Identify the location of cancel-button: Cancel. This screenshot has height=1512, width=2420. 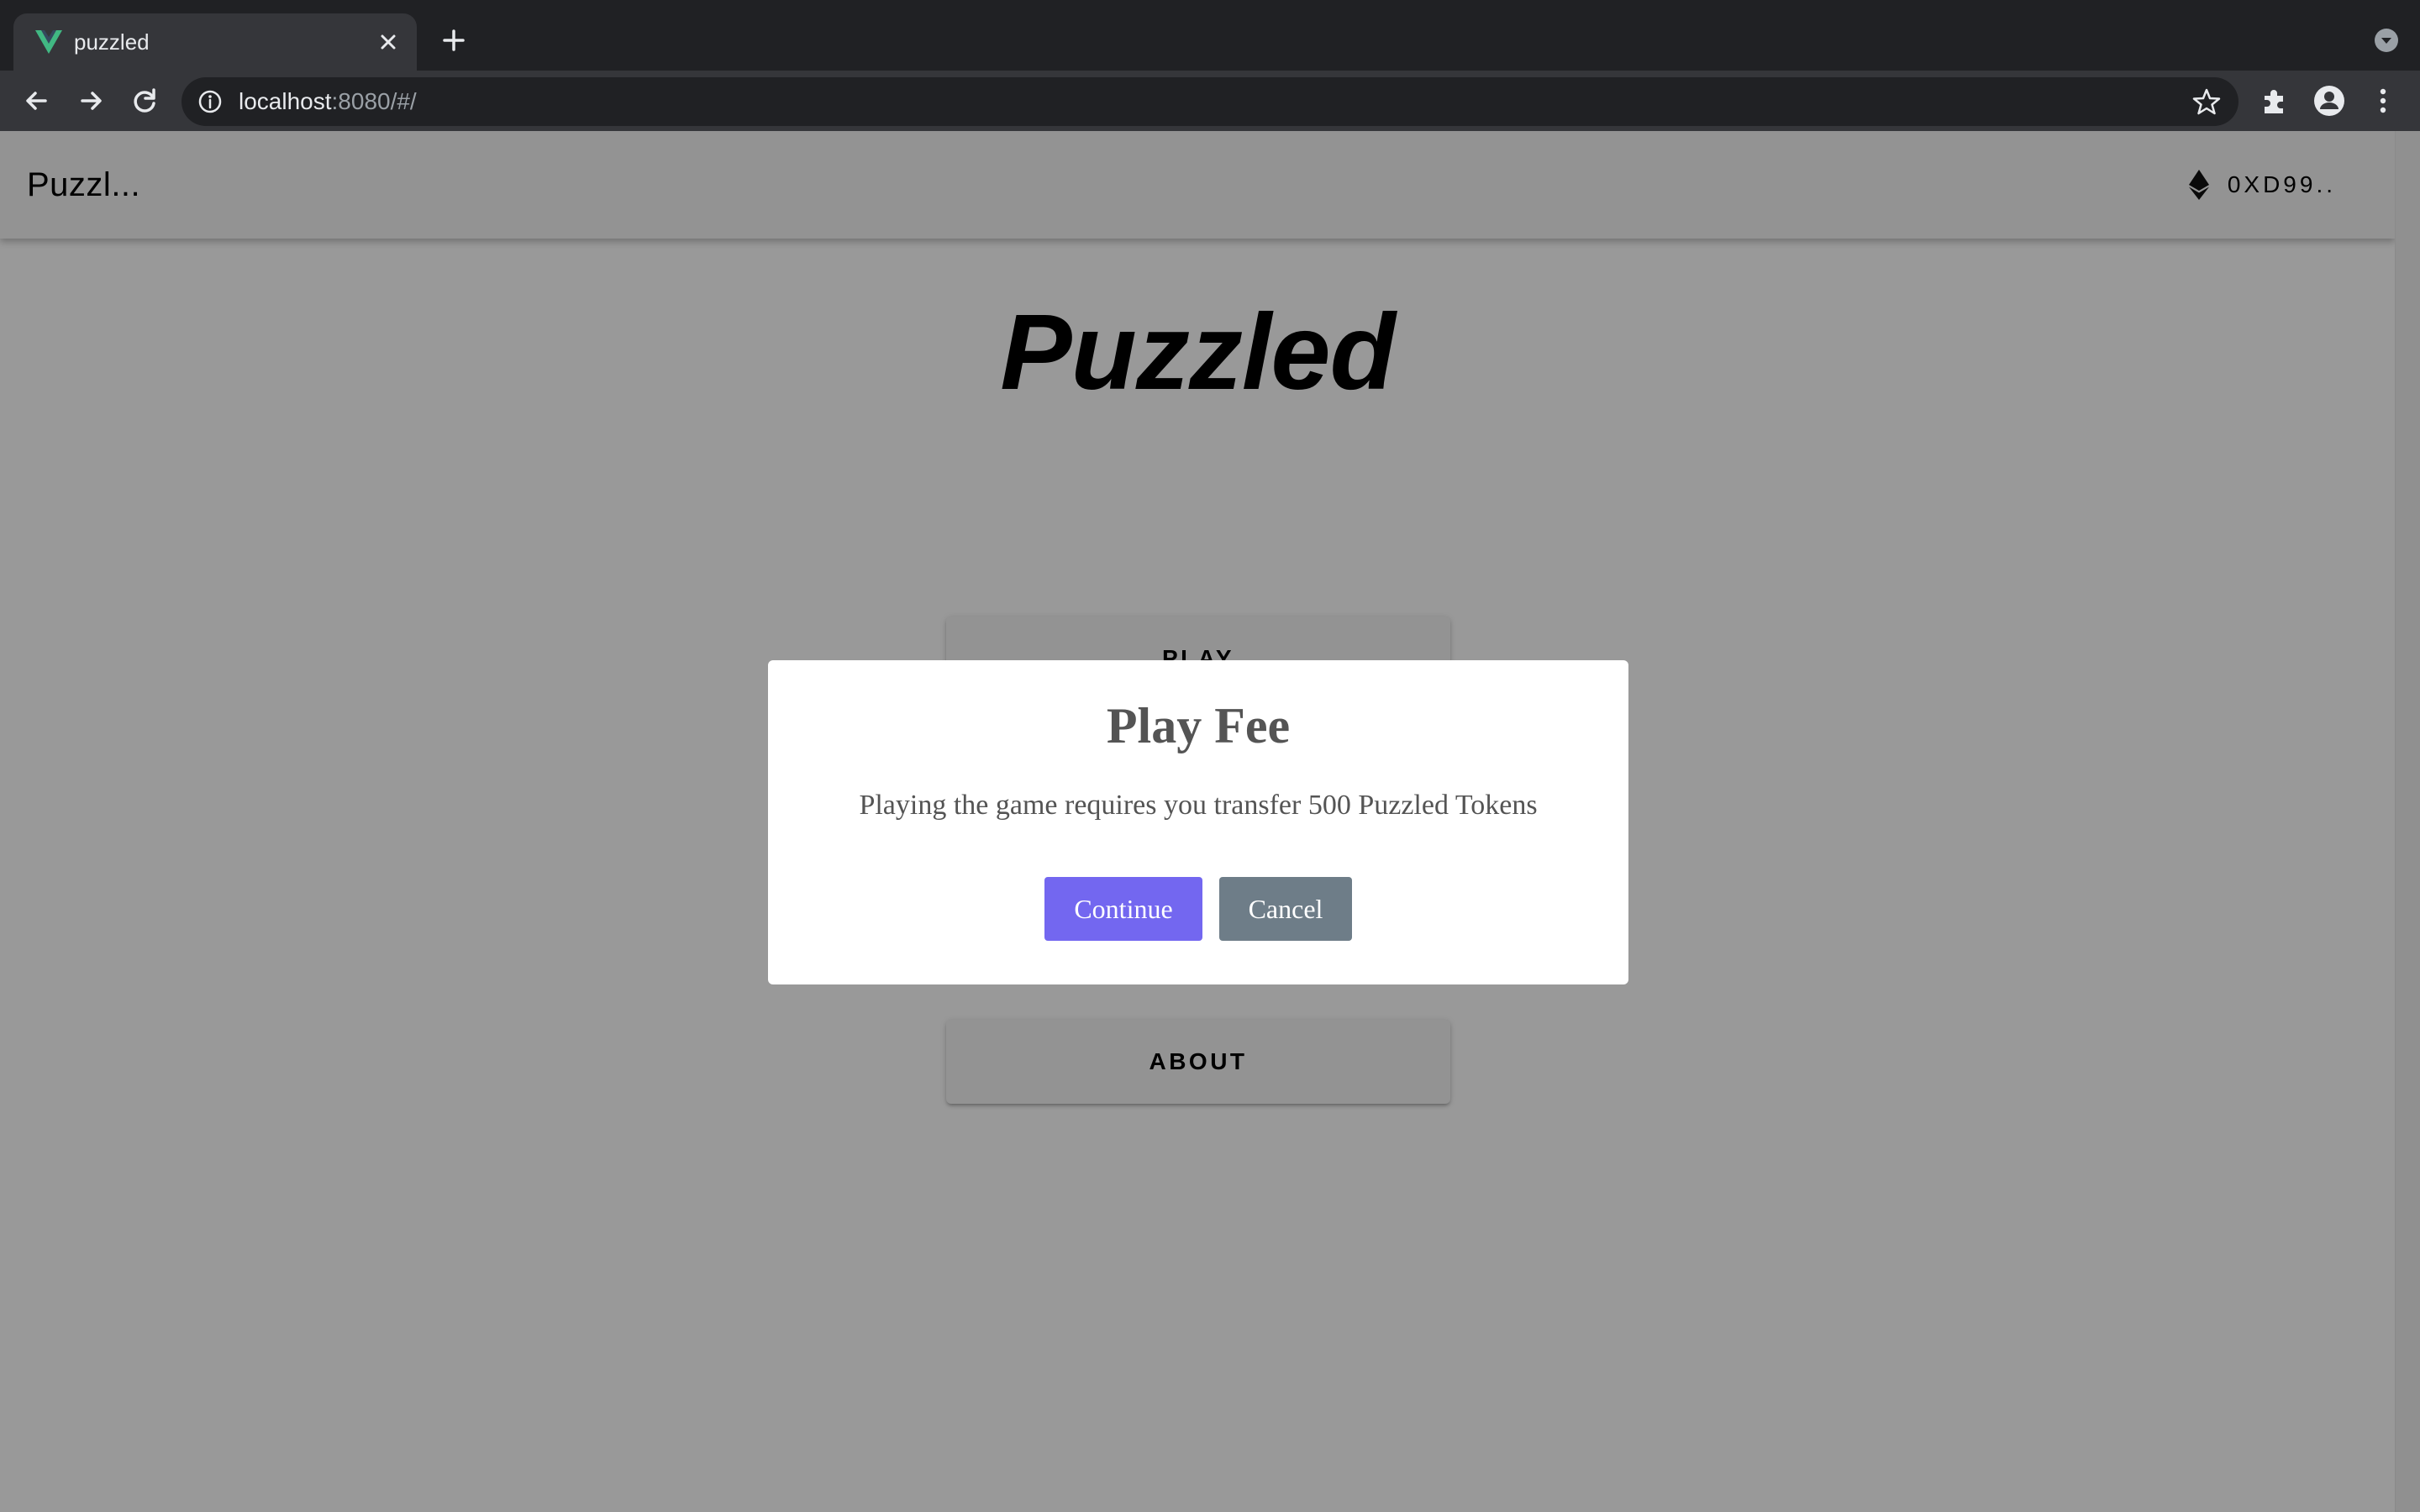
(1286, 909).